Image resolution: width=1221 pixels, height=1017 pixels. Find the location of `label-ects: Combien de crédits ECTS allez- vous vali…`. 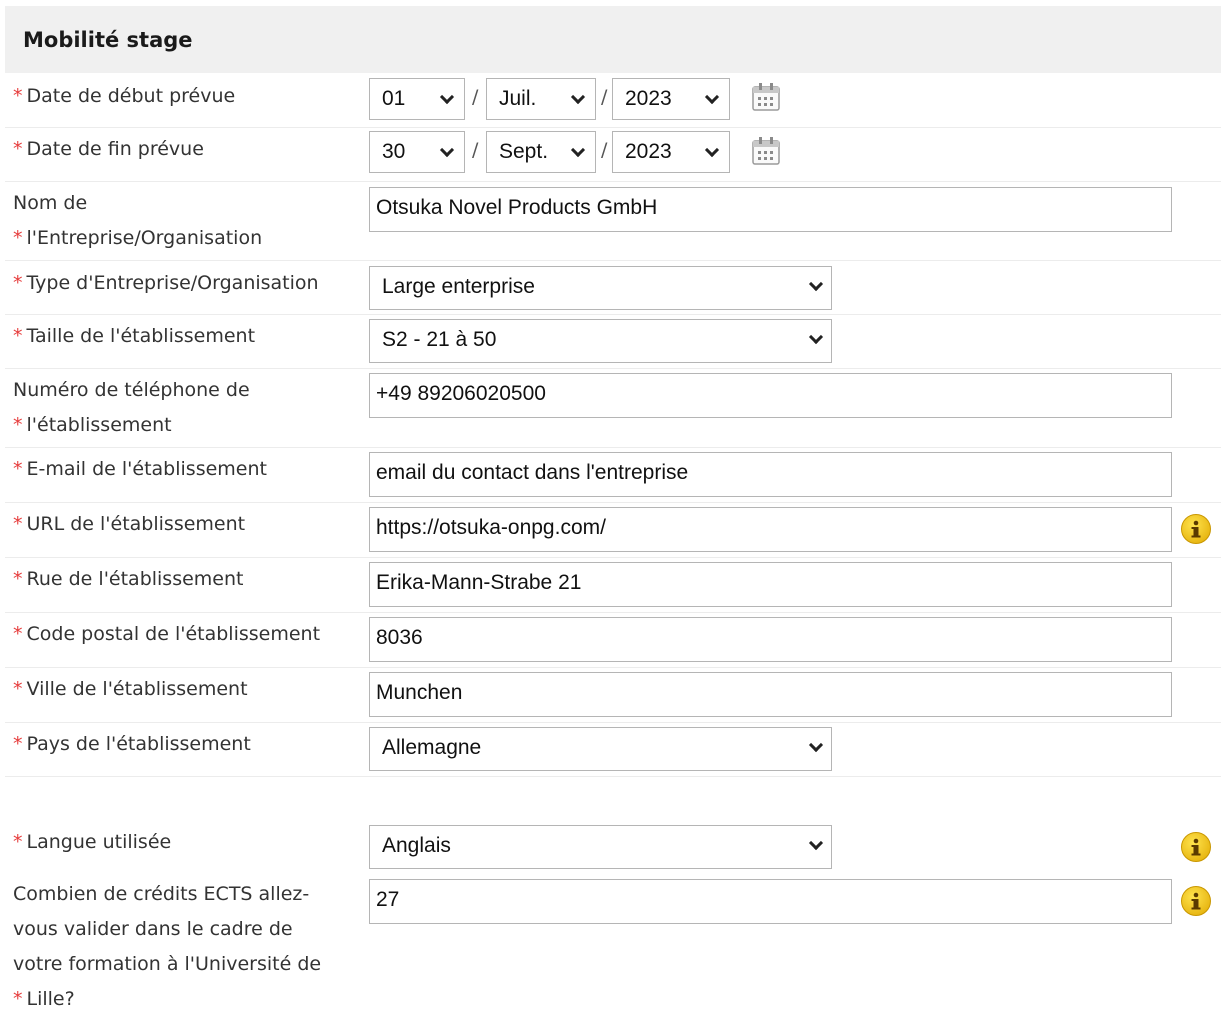

label-ects: Combien de crédits ECTS allez- vous vali… is located at coordinates (167, 946).